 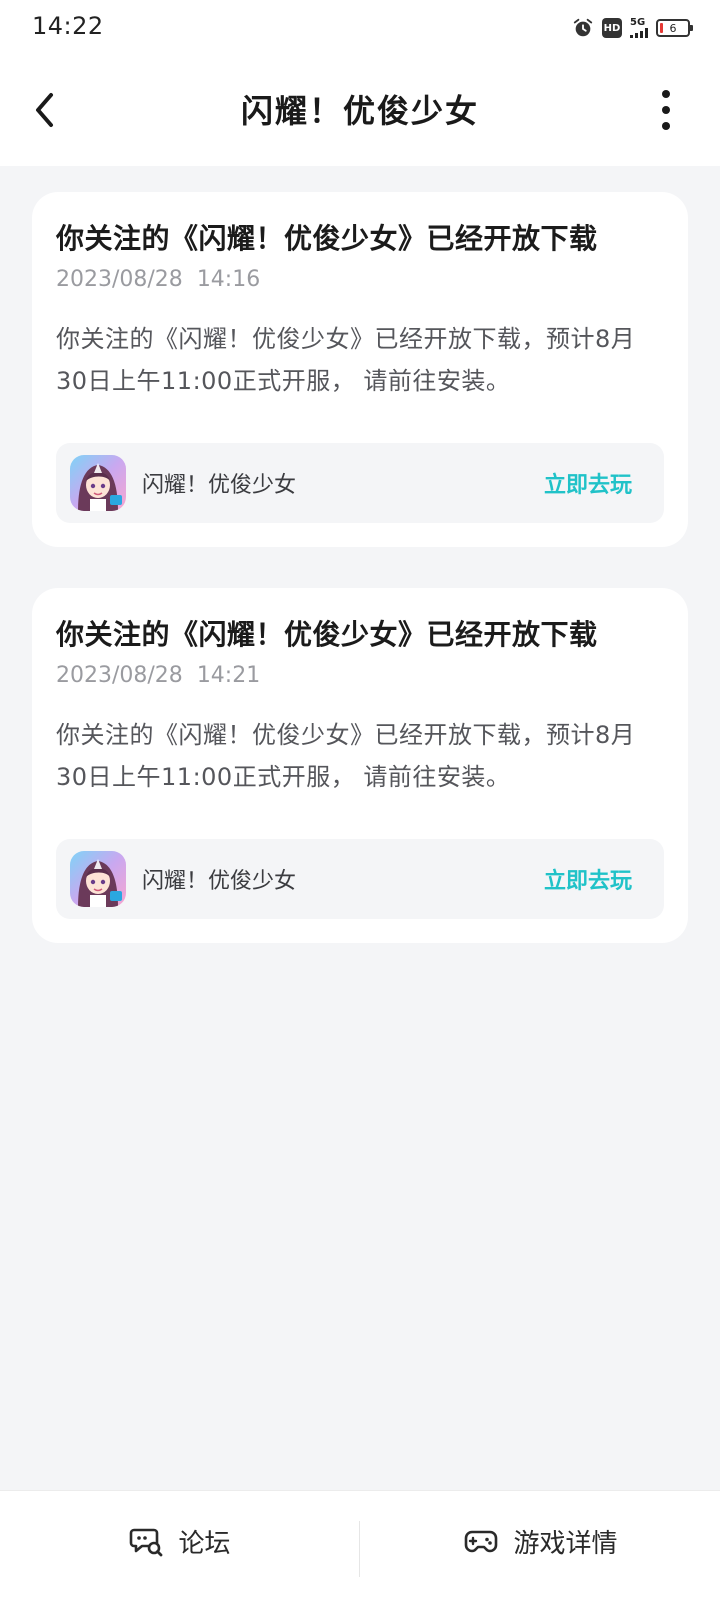 I want to click on network-type: 5G, so click(x=638, y=22).